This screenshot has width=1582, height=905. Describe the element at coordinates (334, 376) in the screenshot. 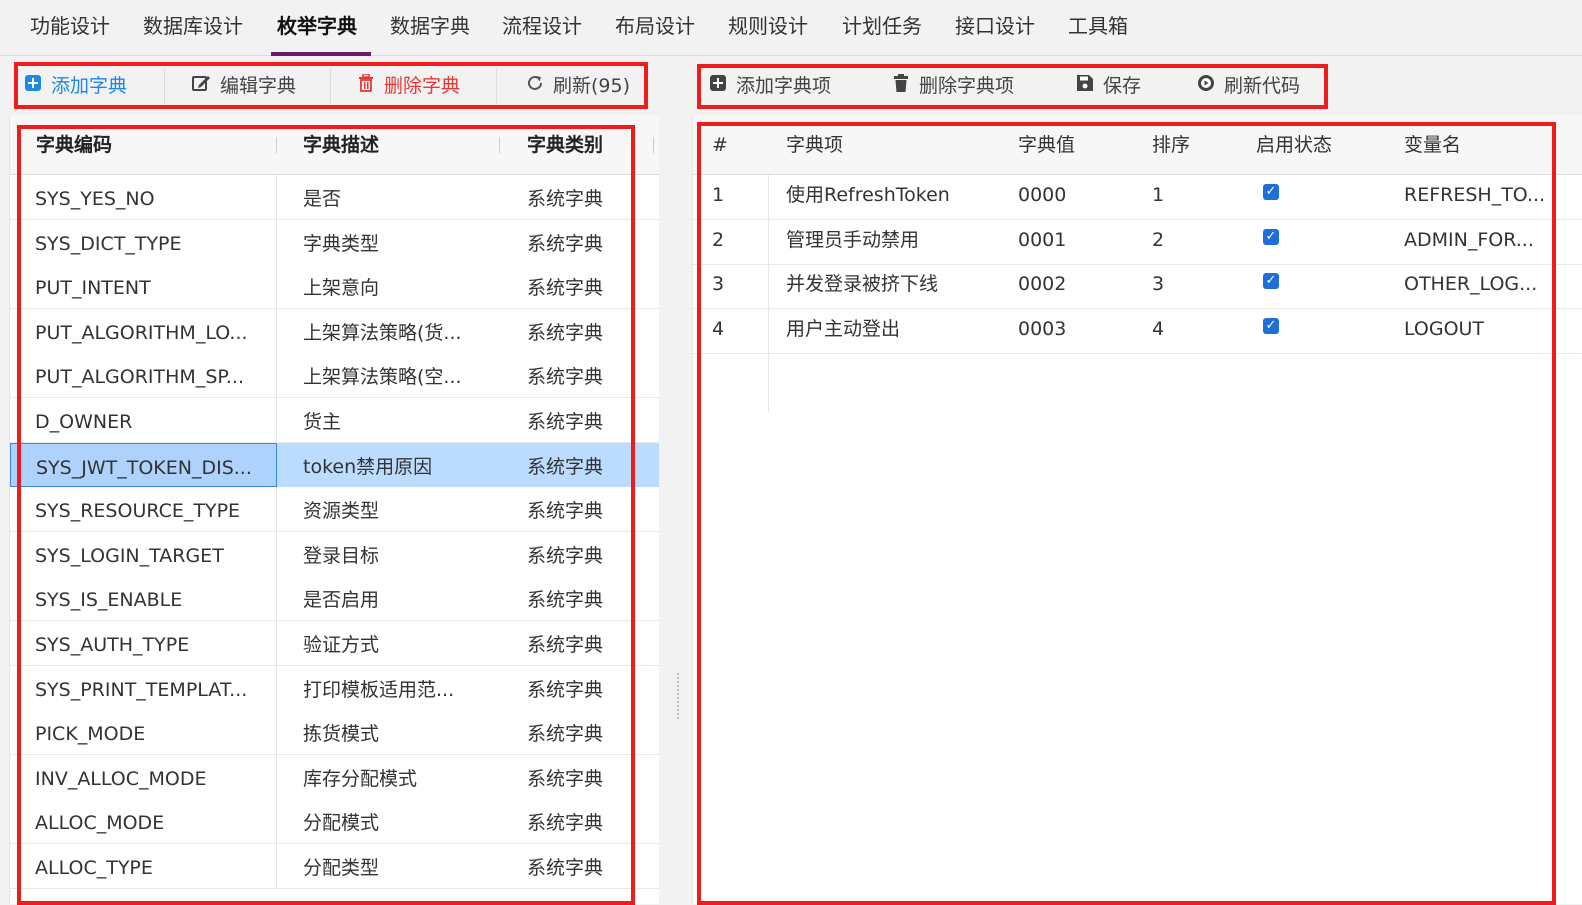

I see `table-row: PUT_ALGORITHM_SP... 上架算法策略(空... 系统字典` at that location.